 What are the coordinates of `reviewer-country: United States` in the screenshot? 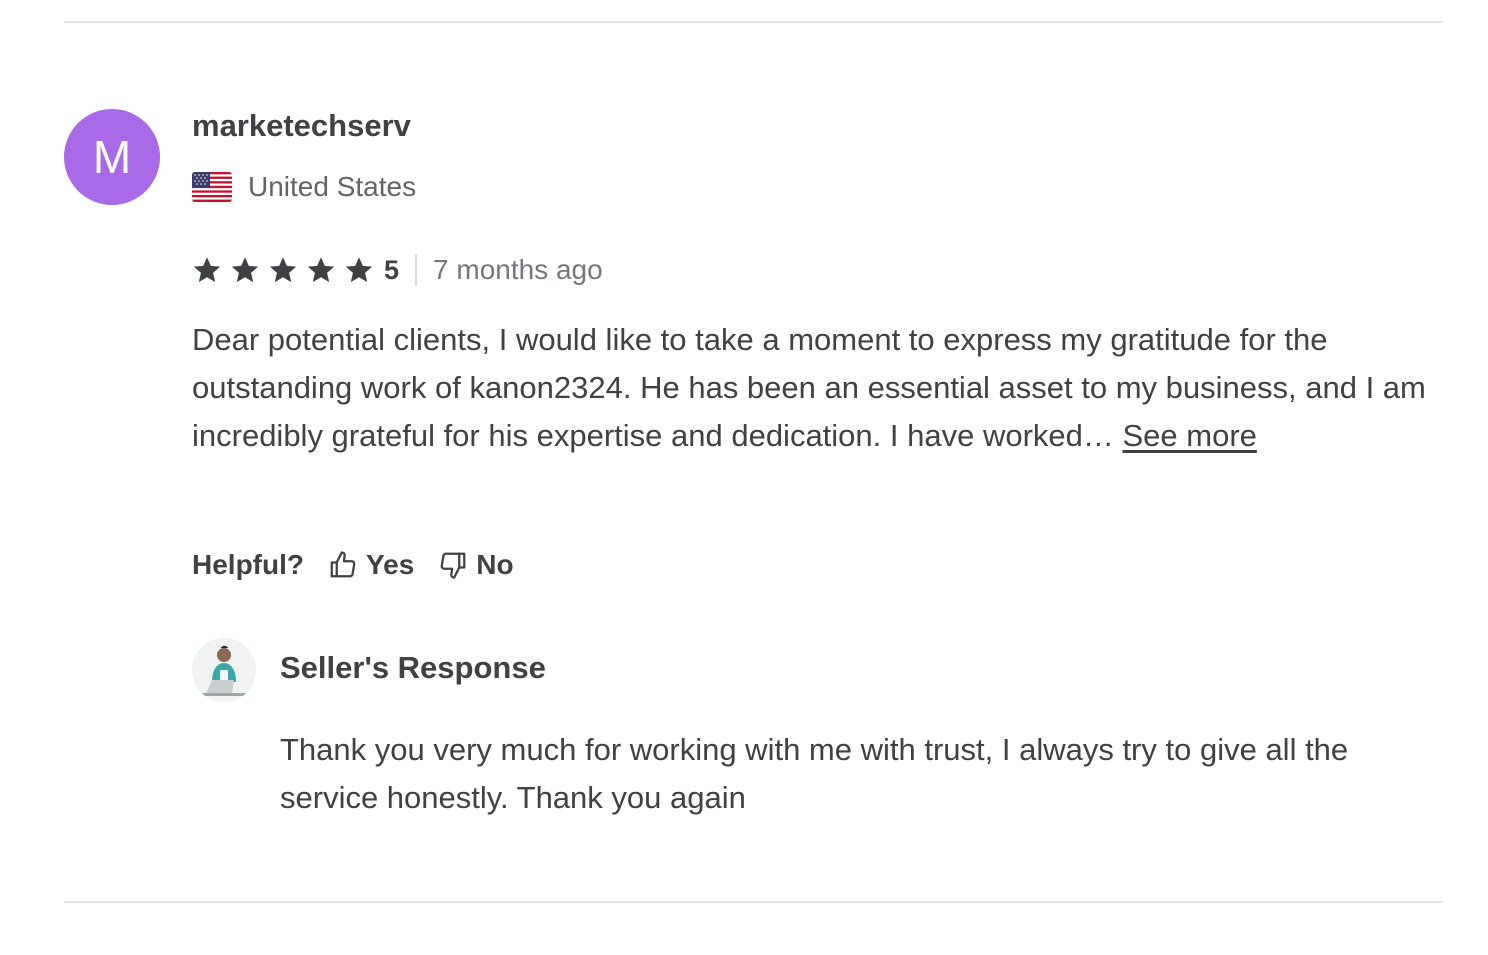 It's located at (332, 186).